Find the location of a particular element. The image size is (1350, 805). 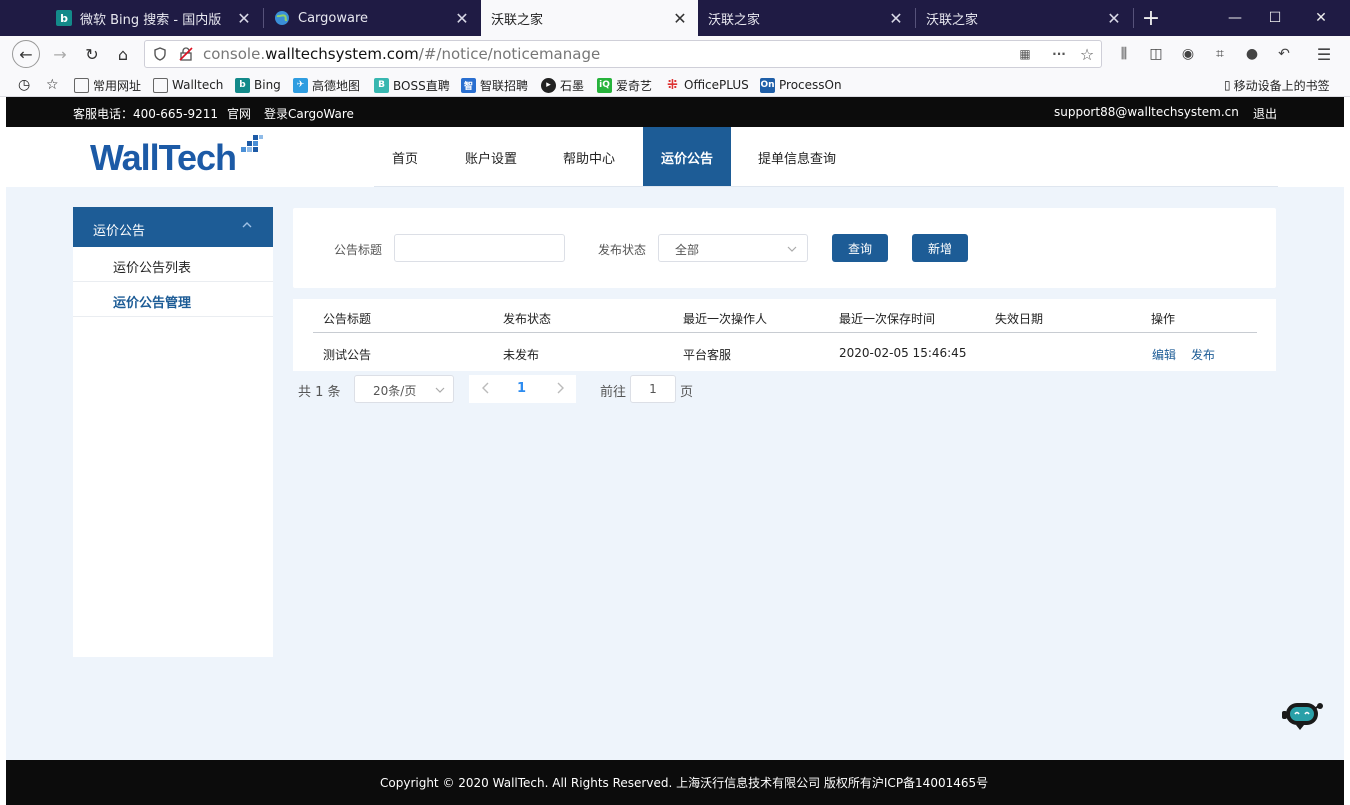

login-cargoware-link: 登录CargoWare is located at coordinates (309, 113).